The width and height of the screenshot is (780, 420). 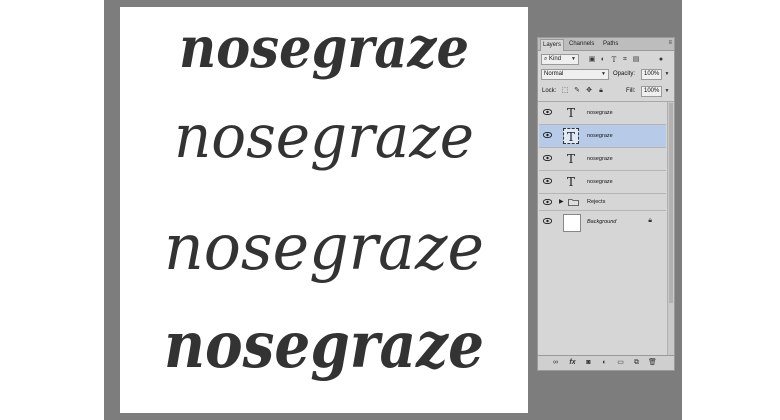 I want to click on kind-label: Kind, so click(x=555, y=59).